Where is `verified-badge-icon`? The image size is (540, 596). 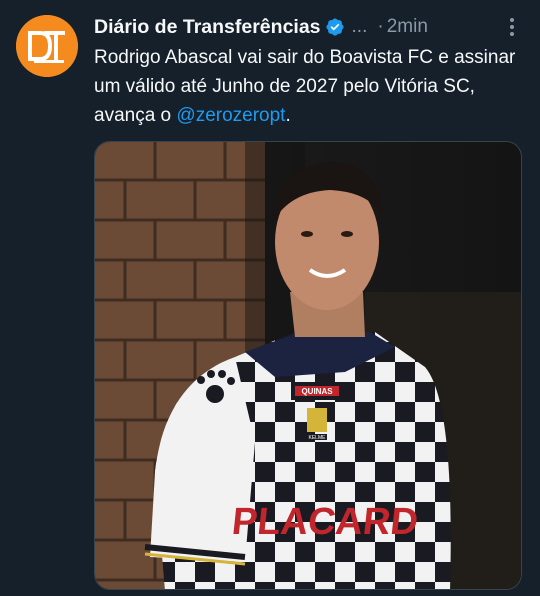
verified-badge-icon is located at coordinates (335, 27).